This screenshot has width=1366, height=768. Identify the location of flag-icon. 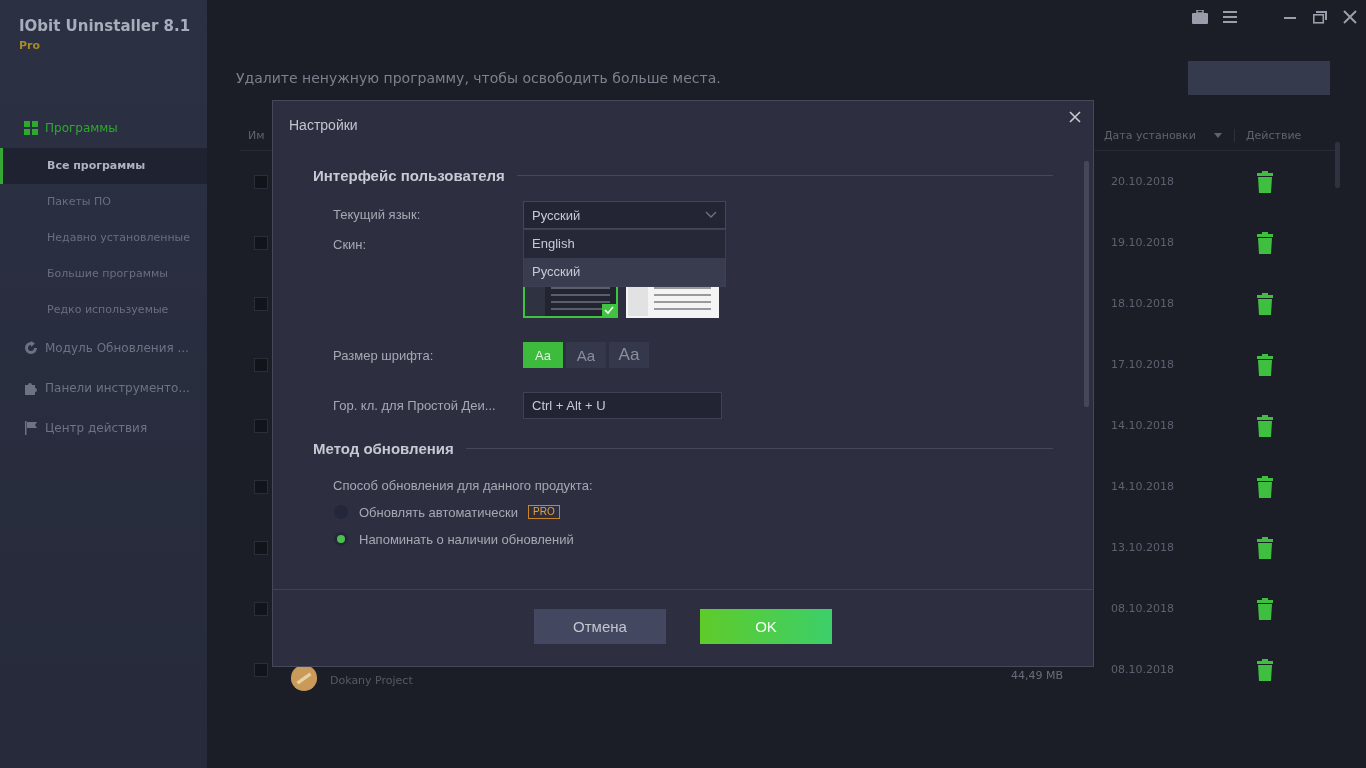
(31, 428).